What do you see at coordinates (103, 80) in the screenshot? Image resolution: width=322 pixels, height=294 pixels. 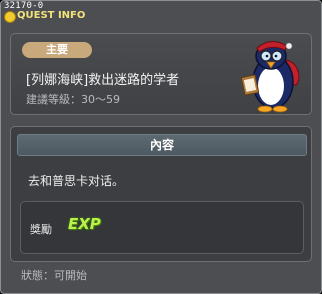 I see `quest-name: [列娜海峡]救出迷路的学者` at bounding box center [103, 80].